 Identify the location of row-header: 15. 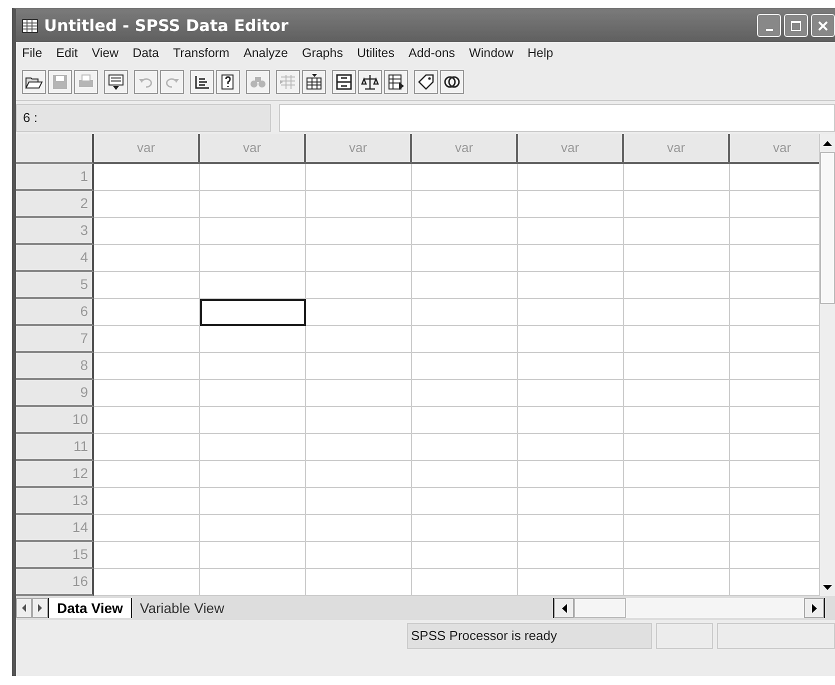
(55, 555).